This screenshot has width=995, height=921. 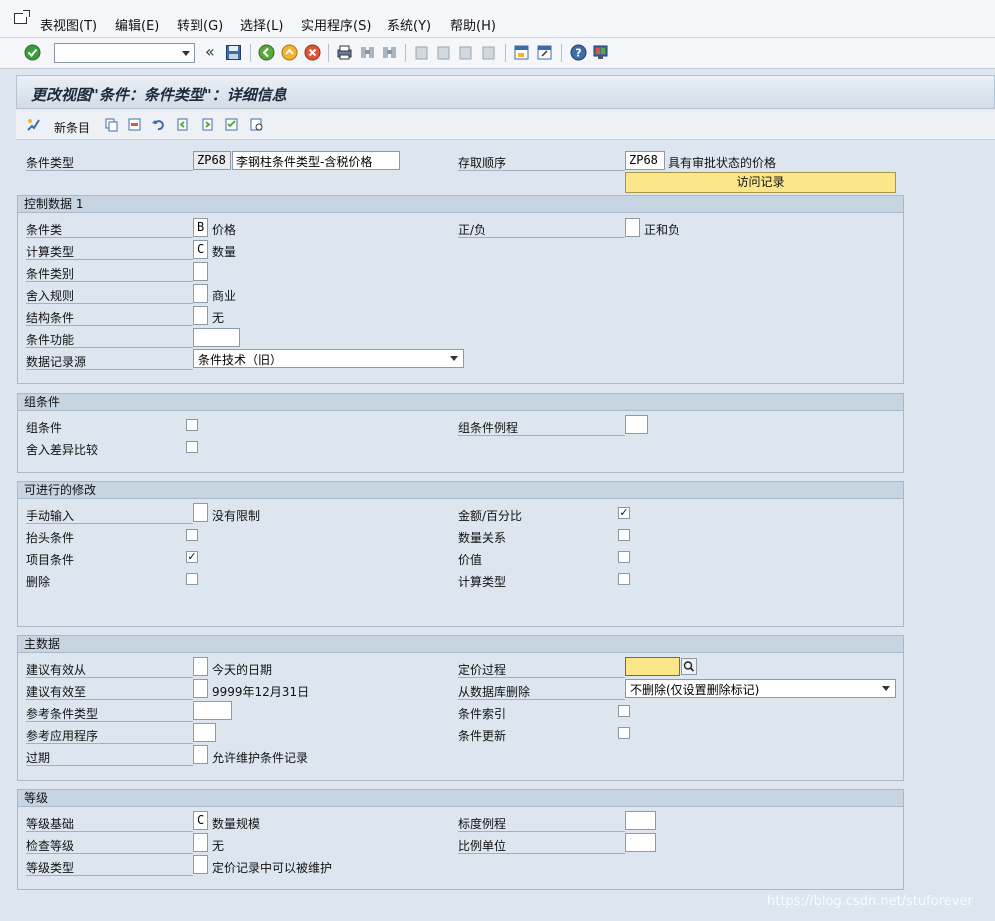 What do you see at coordinates (689, 666) in the screenshot?
I see `search-help-icon` at bounding box center [689, 666].